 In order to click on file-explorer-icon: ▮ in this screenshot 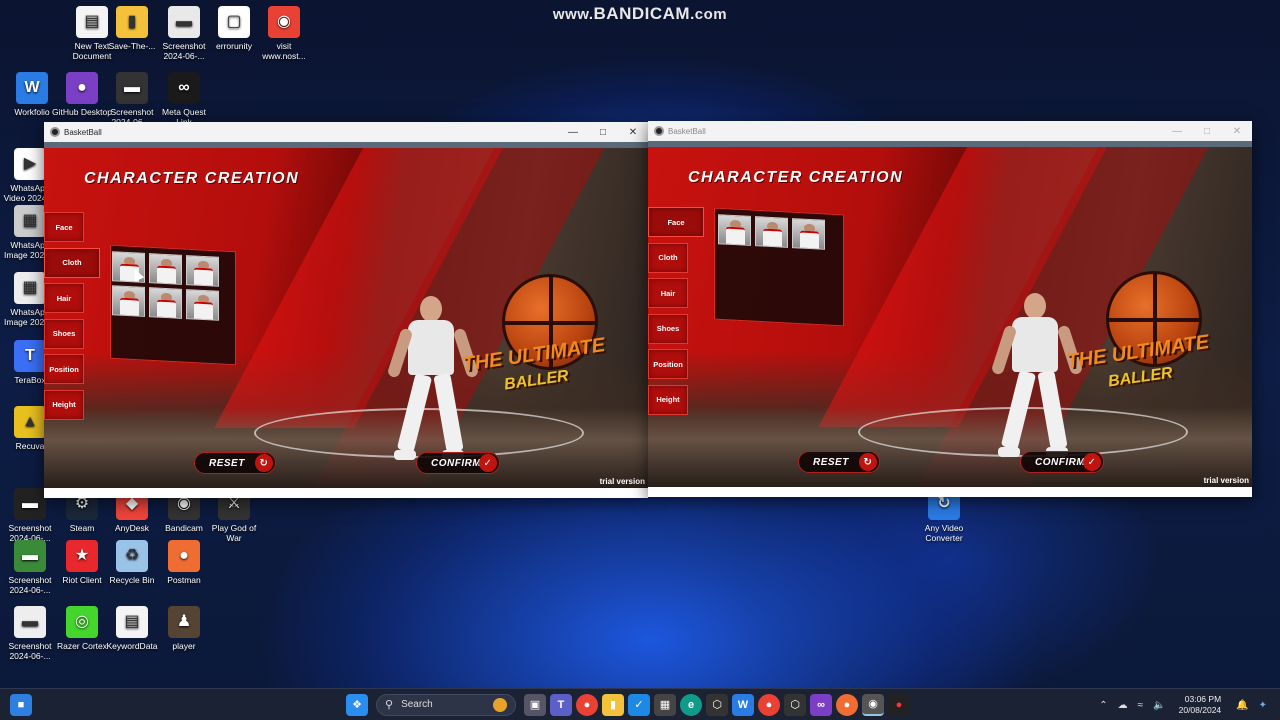, I will do `click(613, 704)`.